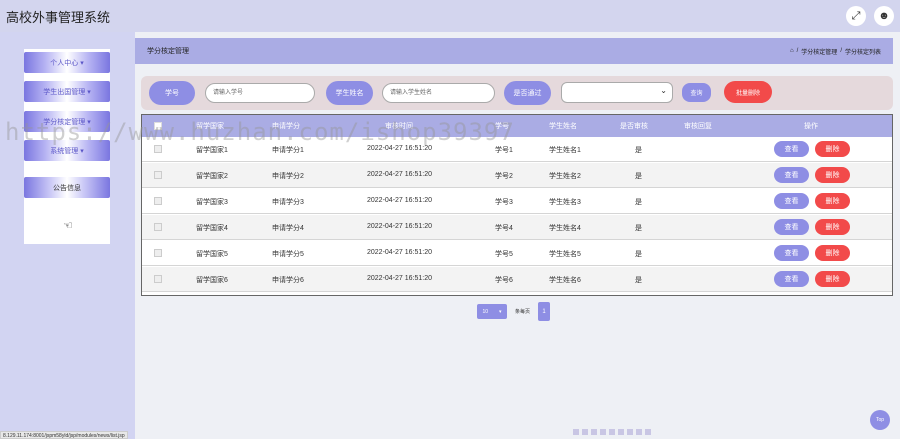 This screenshot has height=439, width=900. I want to click on breadcrumb-item-credit-list: 学分核定列表, so click(862, 52).